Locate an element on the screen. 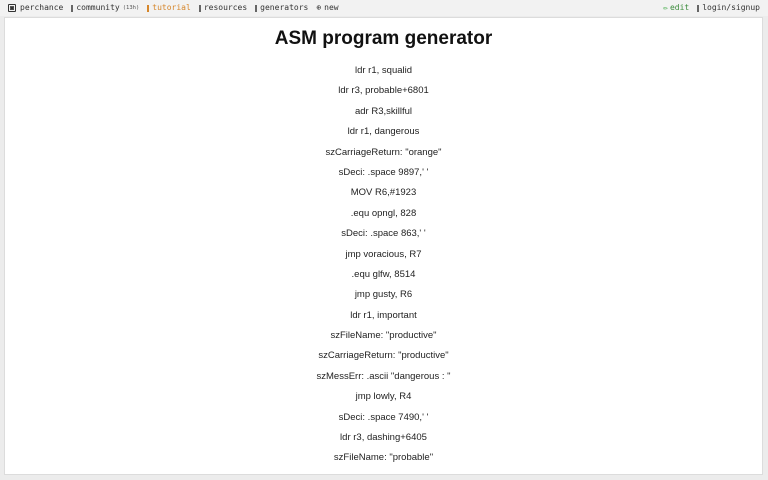 This screenshot has width=768, height=480. generated-line: ldr r3, probable+6801 is located at coordinates (383, 91).